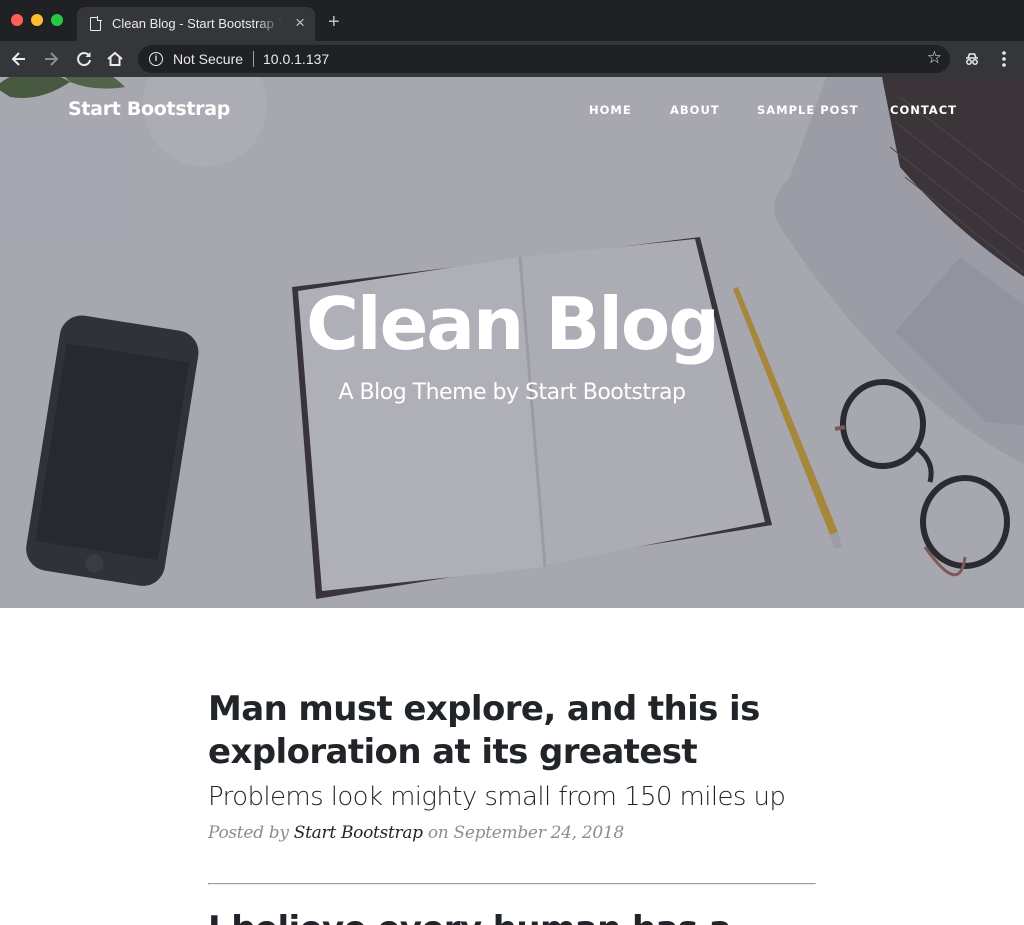 The height and width of the screenshot is (925, 1024). Describe the element at coordinates (37, 20) in the screenshot. I see `window-minimize-button` at that location.